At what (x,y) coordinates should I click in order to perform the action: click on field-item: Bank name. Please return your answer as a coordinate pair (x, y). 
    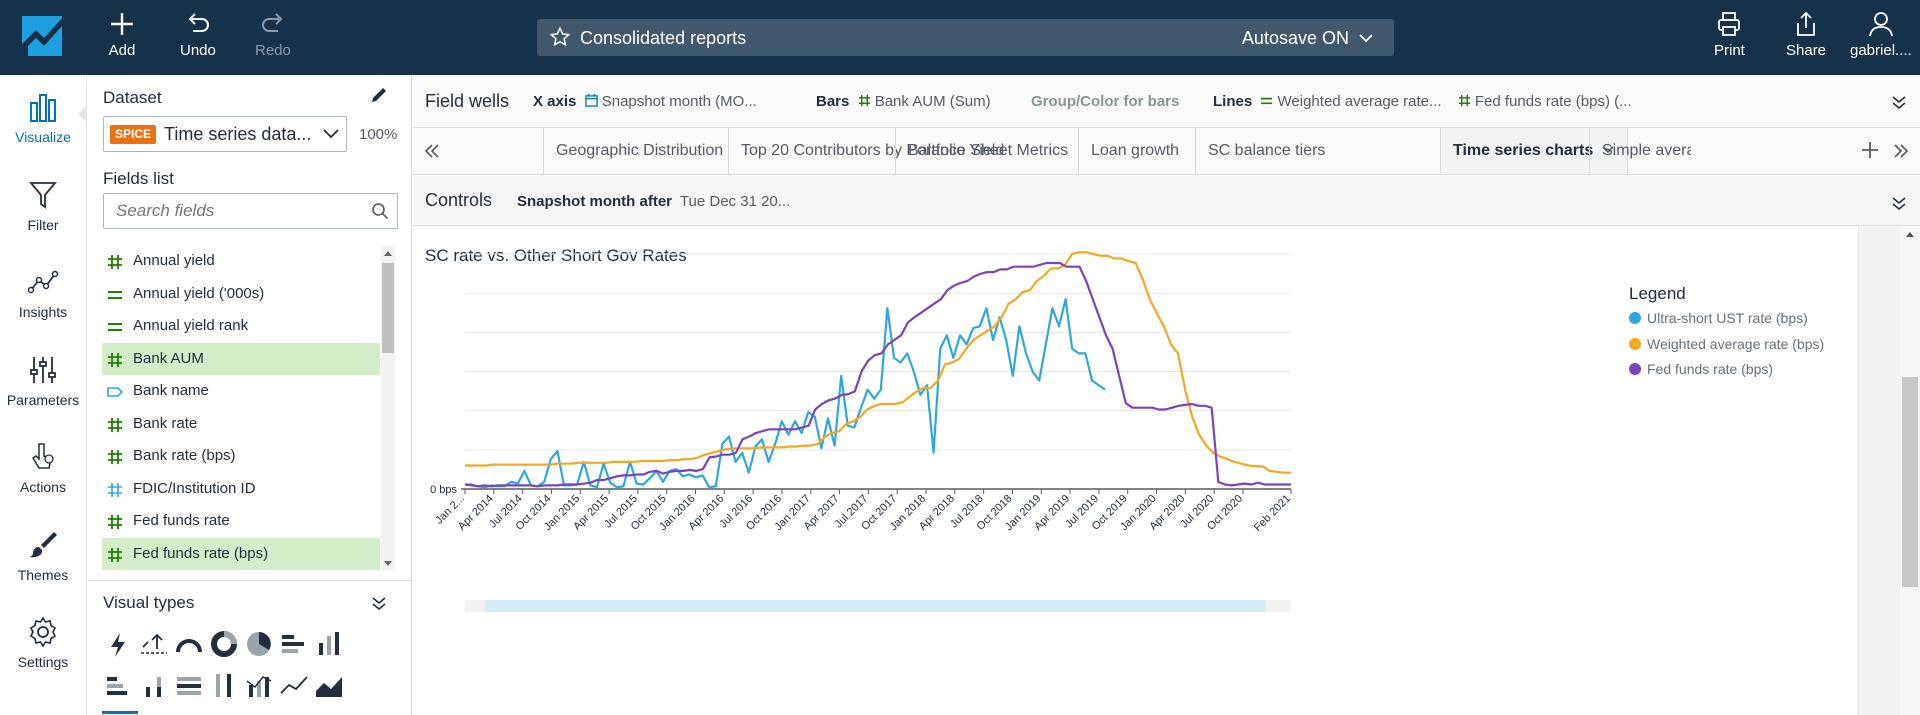
    Looking at the image, I should click on (241, 391).